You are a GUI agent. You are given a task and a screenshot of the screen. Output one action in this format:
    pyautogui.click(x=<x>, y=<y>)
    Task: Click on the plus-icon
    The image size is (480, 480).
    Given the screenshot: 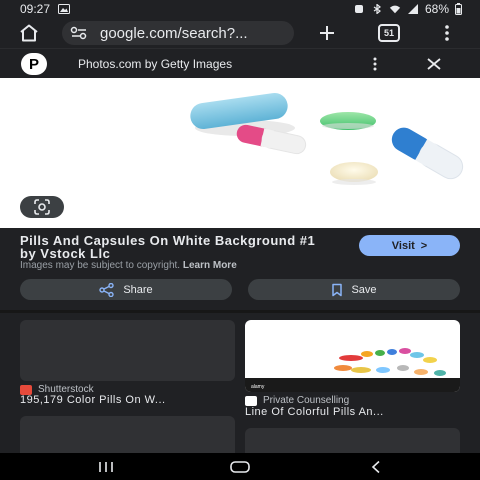 What is the action you would take?
    pyautogui.click(x=327, y=33)
    